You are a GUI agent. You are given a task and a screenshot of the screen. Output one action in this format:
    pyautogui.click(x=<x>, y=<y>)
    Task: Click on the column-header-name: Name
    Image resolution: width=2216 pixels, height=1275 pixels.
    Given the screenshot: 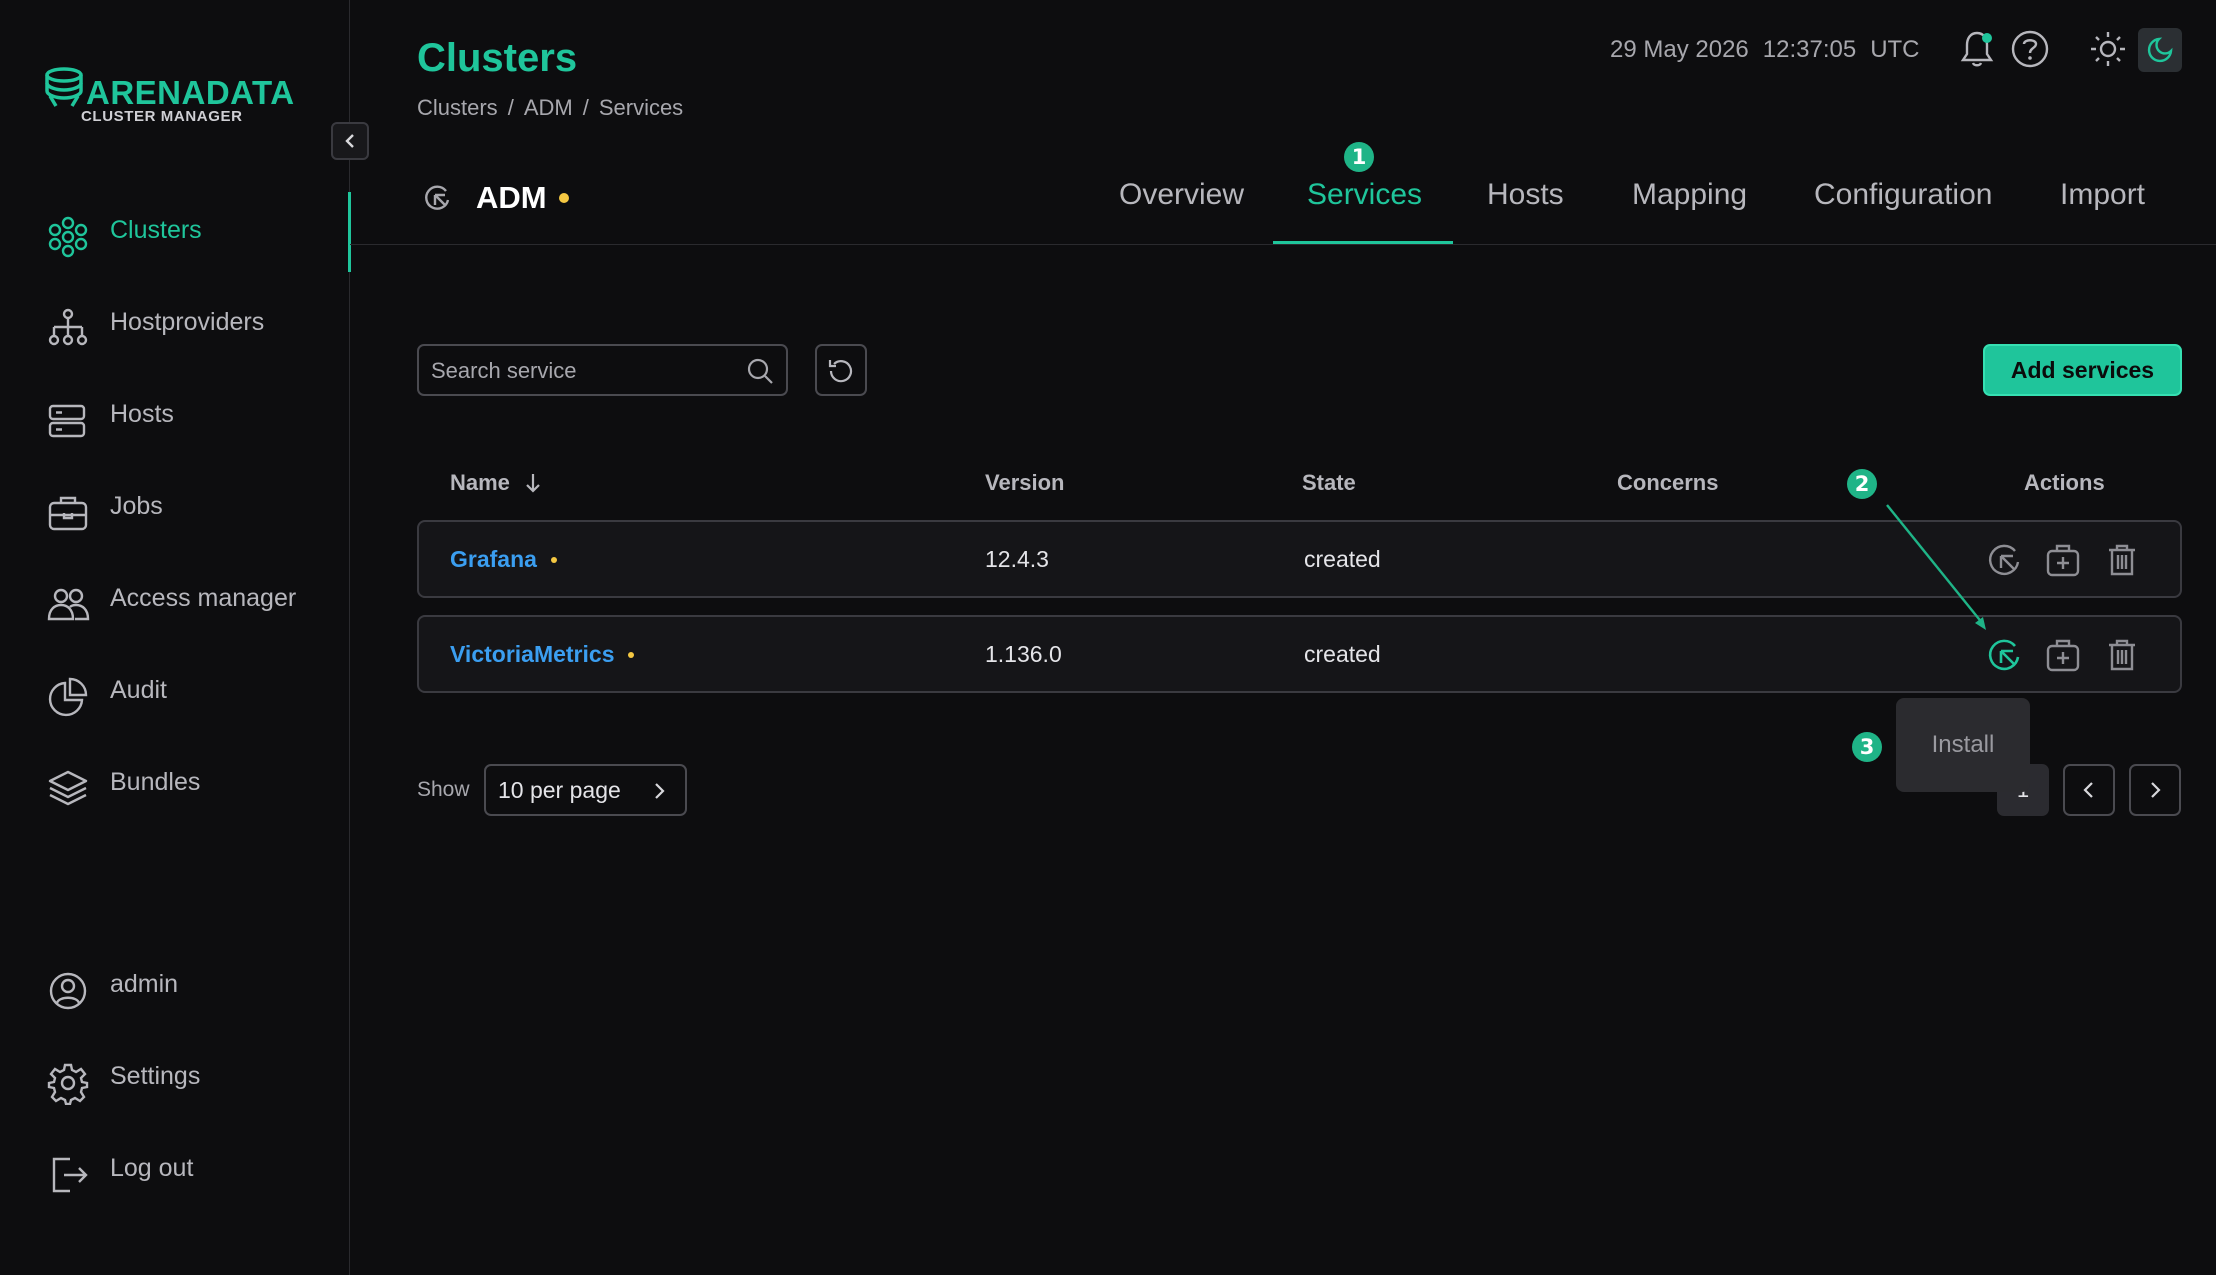 What is the action you would take?
    pyautogui.click(x=496, y=483)
    